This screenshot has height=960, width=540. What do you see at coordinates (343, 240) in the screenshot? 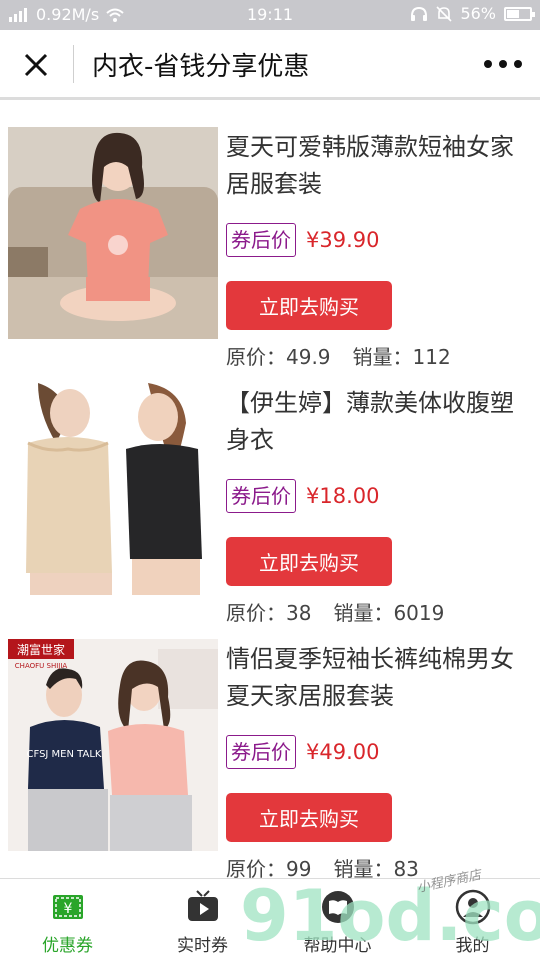
I see `coupon-price: ¥39.90` at bounding box center [343, 240].